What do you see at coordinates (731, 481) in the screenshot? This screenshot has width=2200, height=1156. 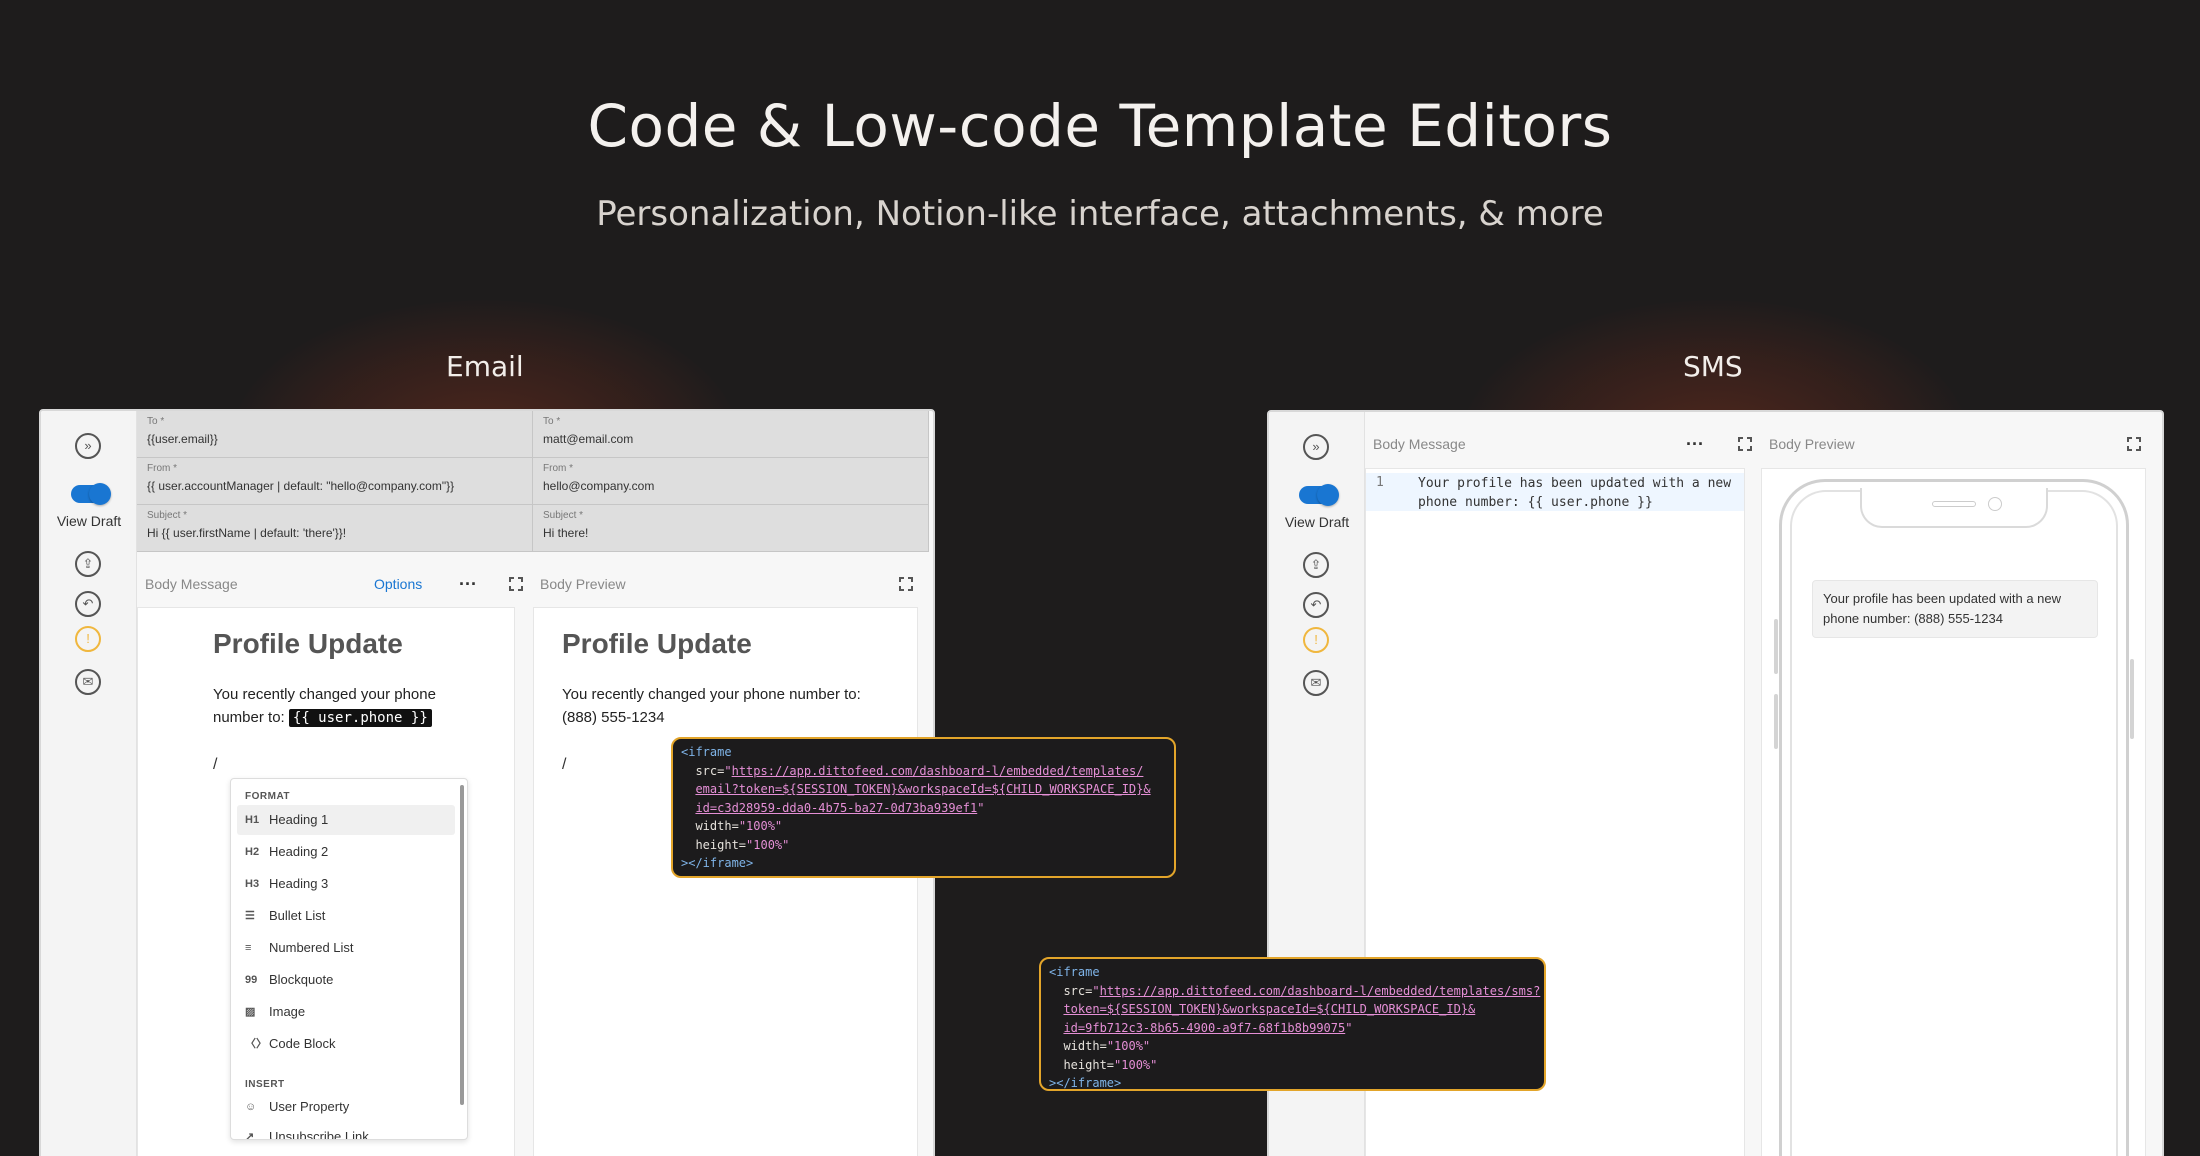 I see `from-preview-field: From * hello@company.com` at bounding box center [731, 481].